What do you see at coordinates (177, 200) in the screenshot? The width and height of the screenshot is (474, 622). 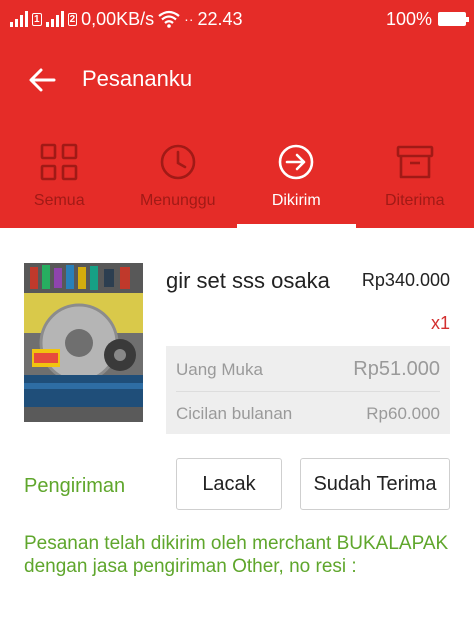 I see `tab-label: Menunggu` at bounding box center [177, 200].